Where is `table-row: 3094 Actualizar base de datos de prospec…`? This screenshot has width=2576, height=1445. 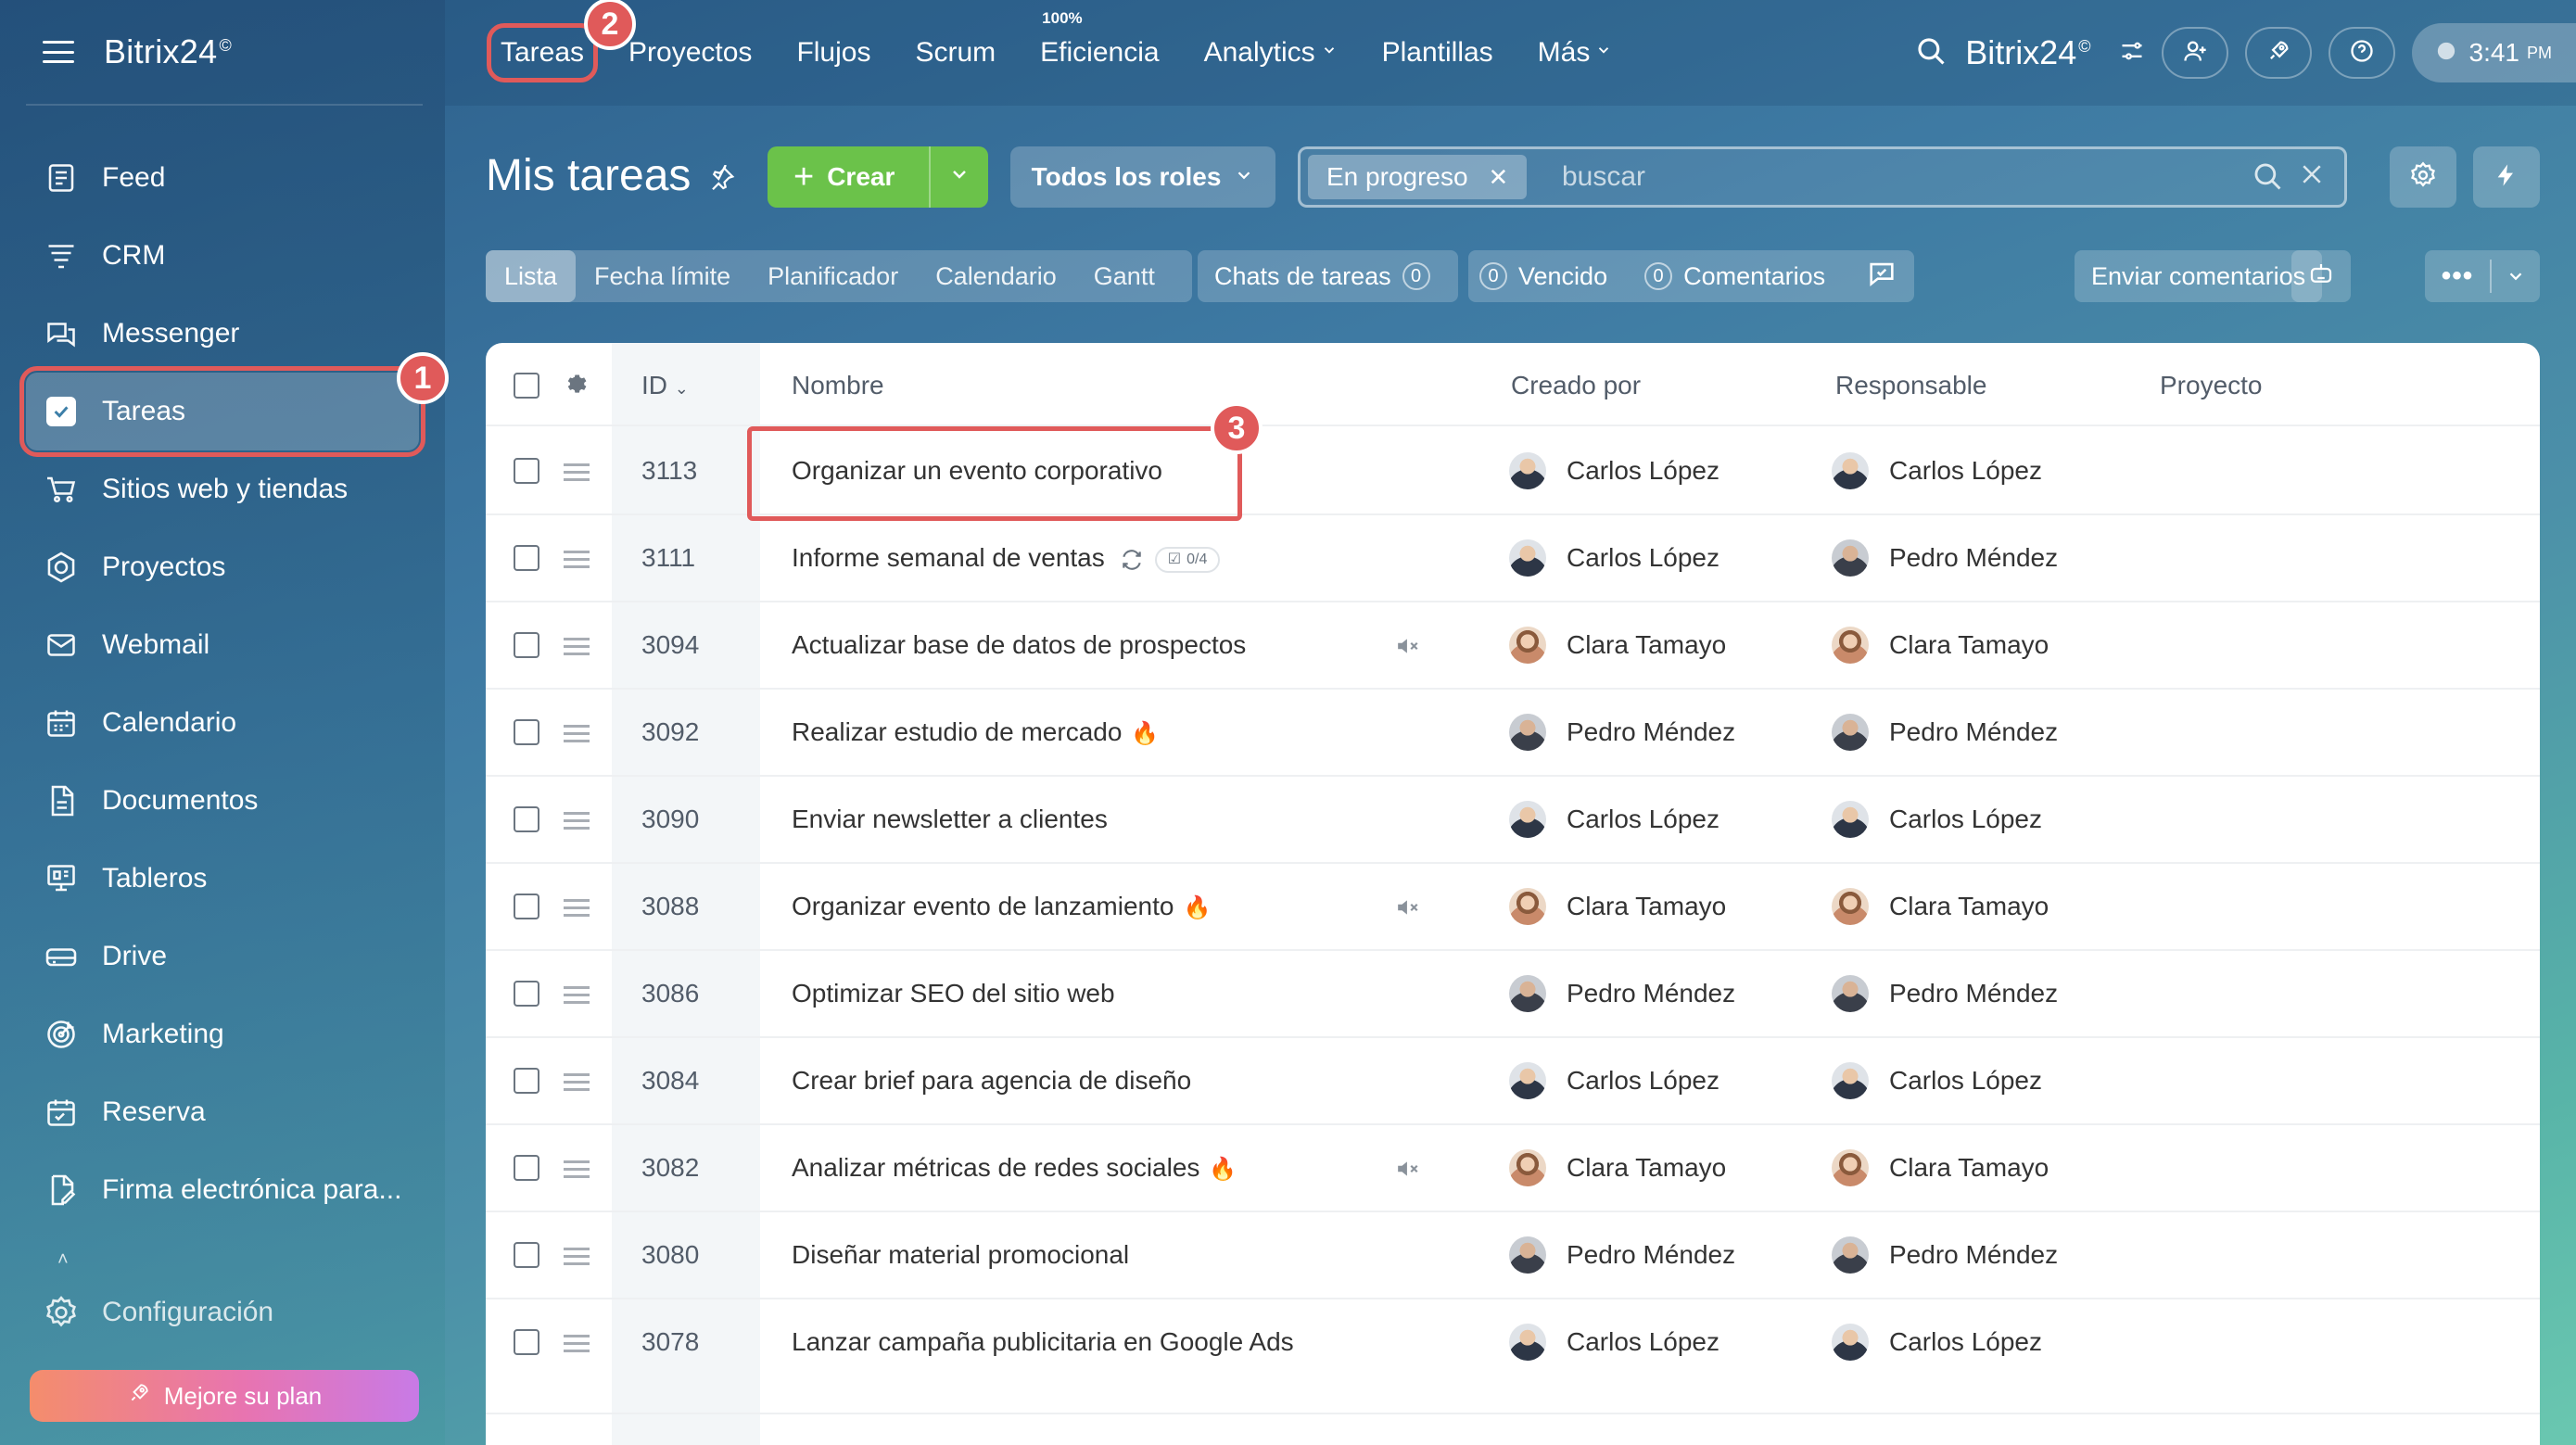
table-row: 3094 Actualizar base de datos de prospec… is located at coordinates (1513, 646).